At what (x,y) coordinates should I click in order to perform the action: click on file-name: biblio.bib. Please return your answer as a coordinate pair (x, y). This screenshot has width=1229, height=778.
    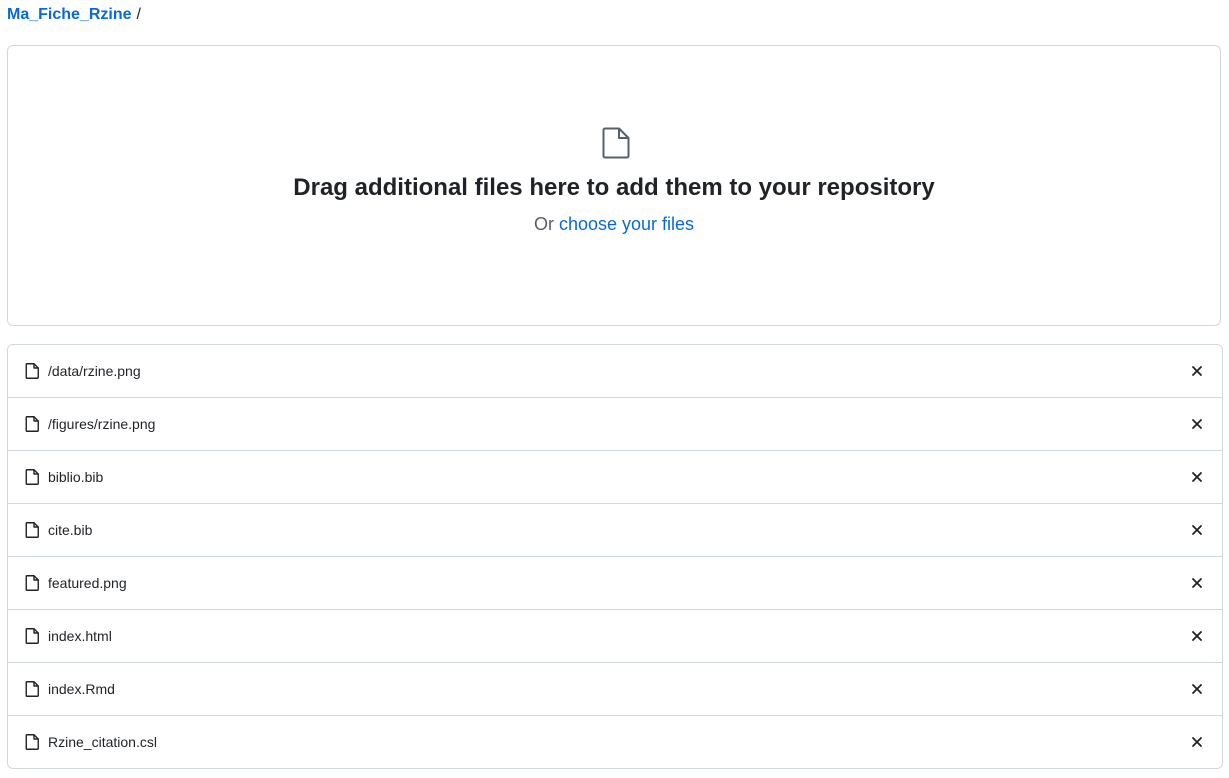
    Looking at the image, I should click on (76, 477).